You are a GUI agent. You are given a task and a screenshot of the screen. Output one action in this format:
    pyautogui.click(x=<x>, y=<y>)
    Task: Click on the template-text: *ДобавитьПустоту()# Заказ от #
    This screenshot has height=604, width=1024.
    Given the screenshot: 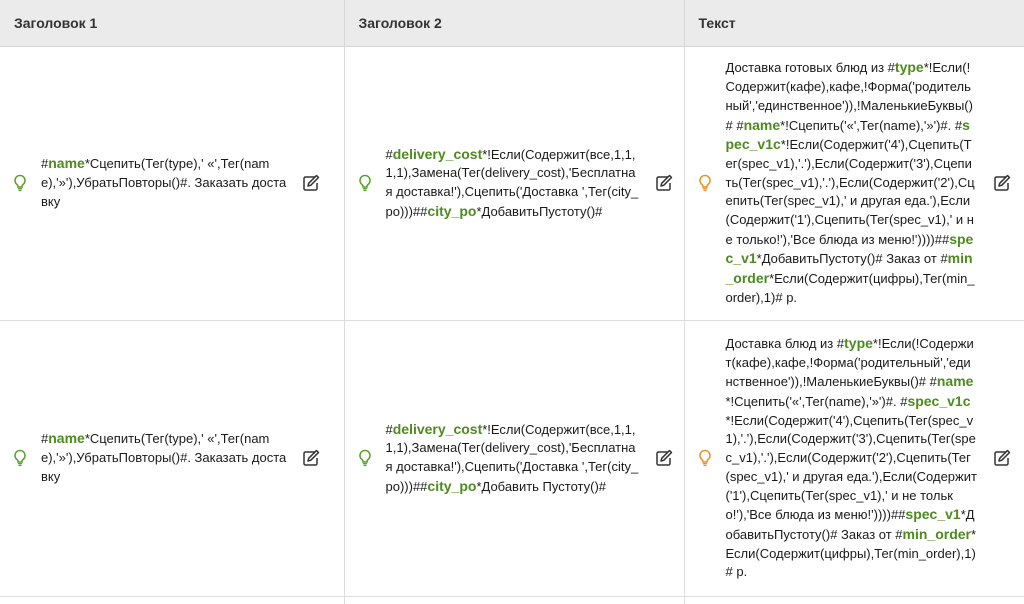 What is the action you would take?
    pyautogui.click(x=852, y=259)
    